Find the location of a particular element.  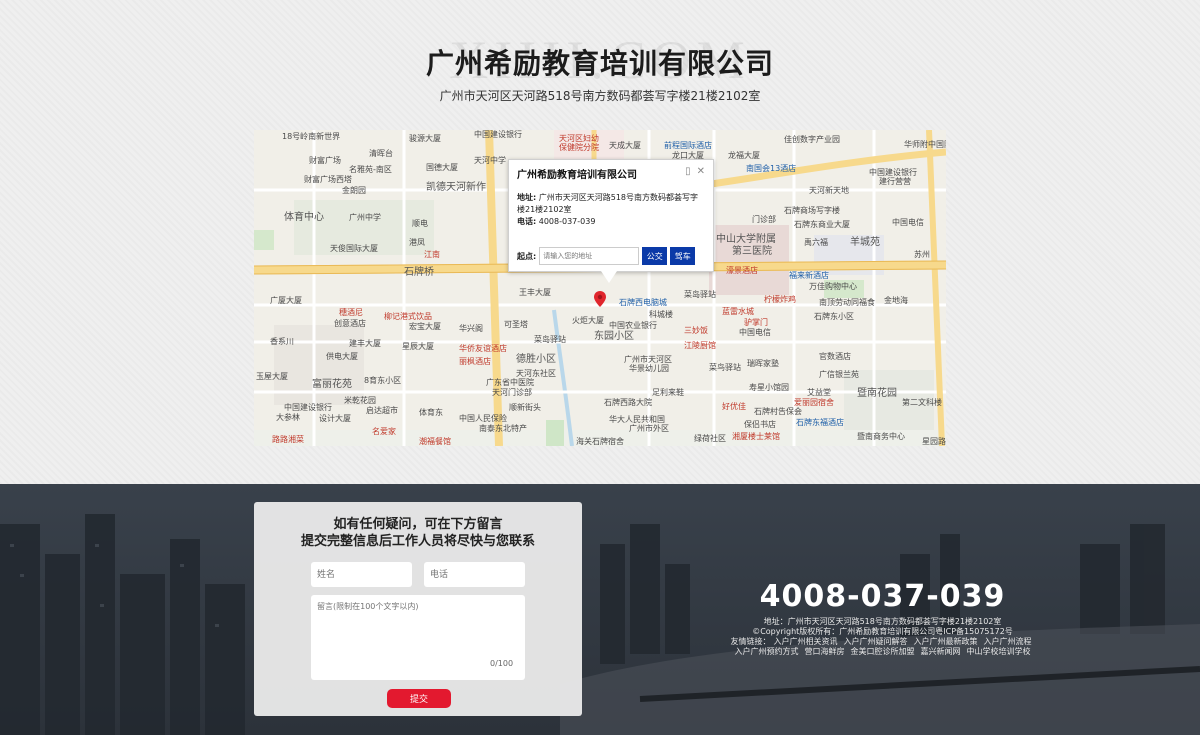

map-poi-label: 建行营营 is located at coordinates (895, 182).